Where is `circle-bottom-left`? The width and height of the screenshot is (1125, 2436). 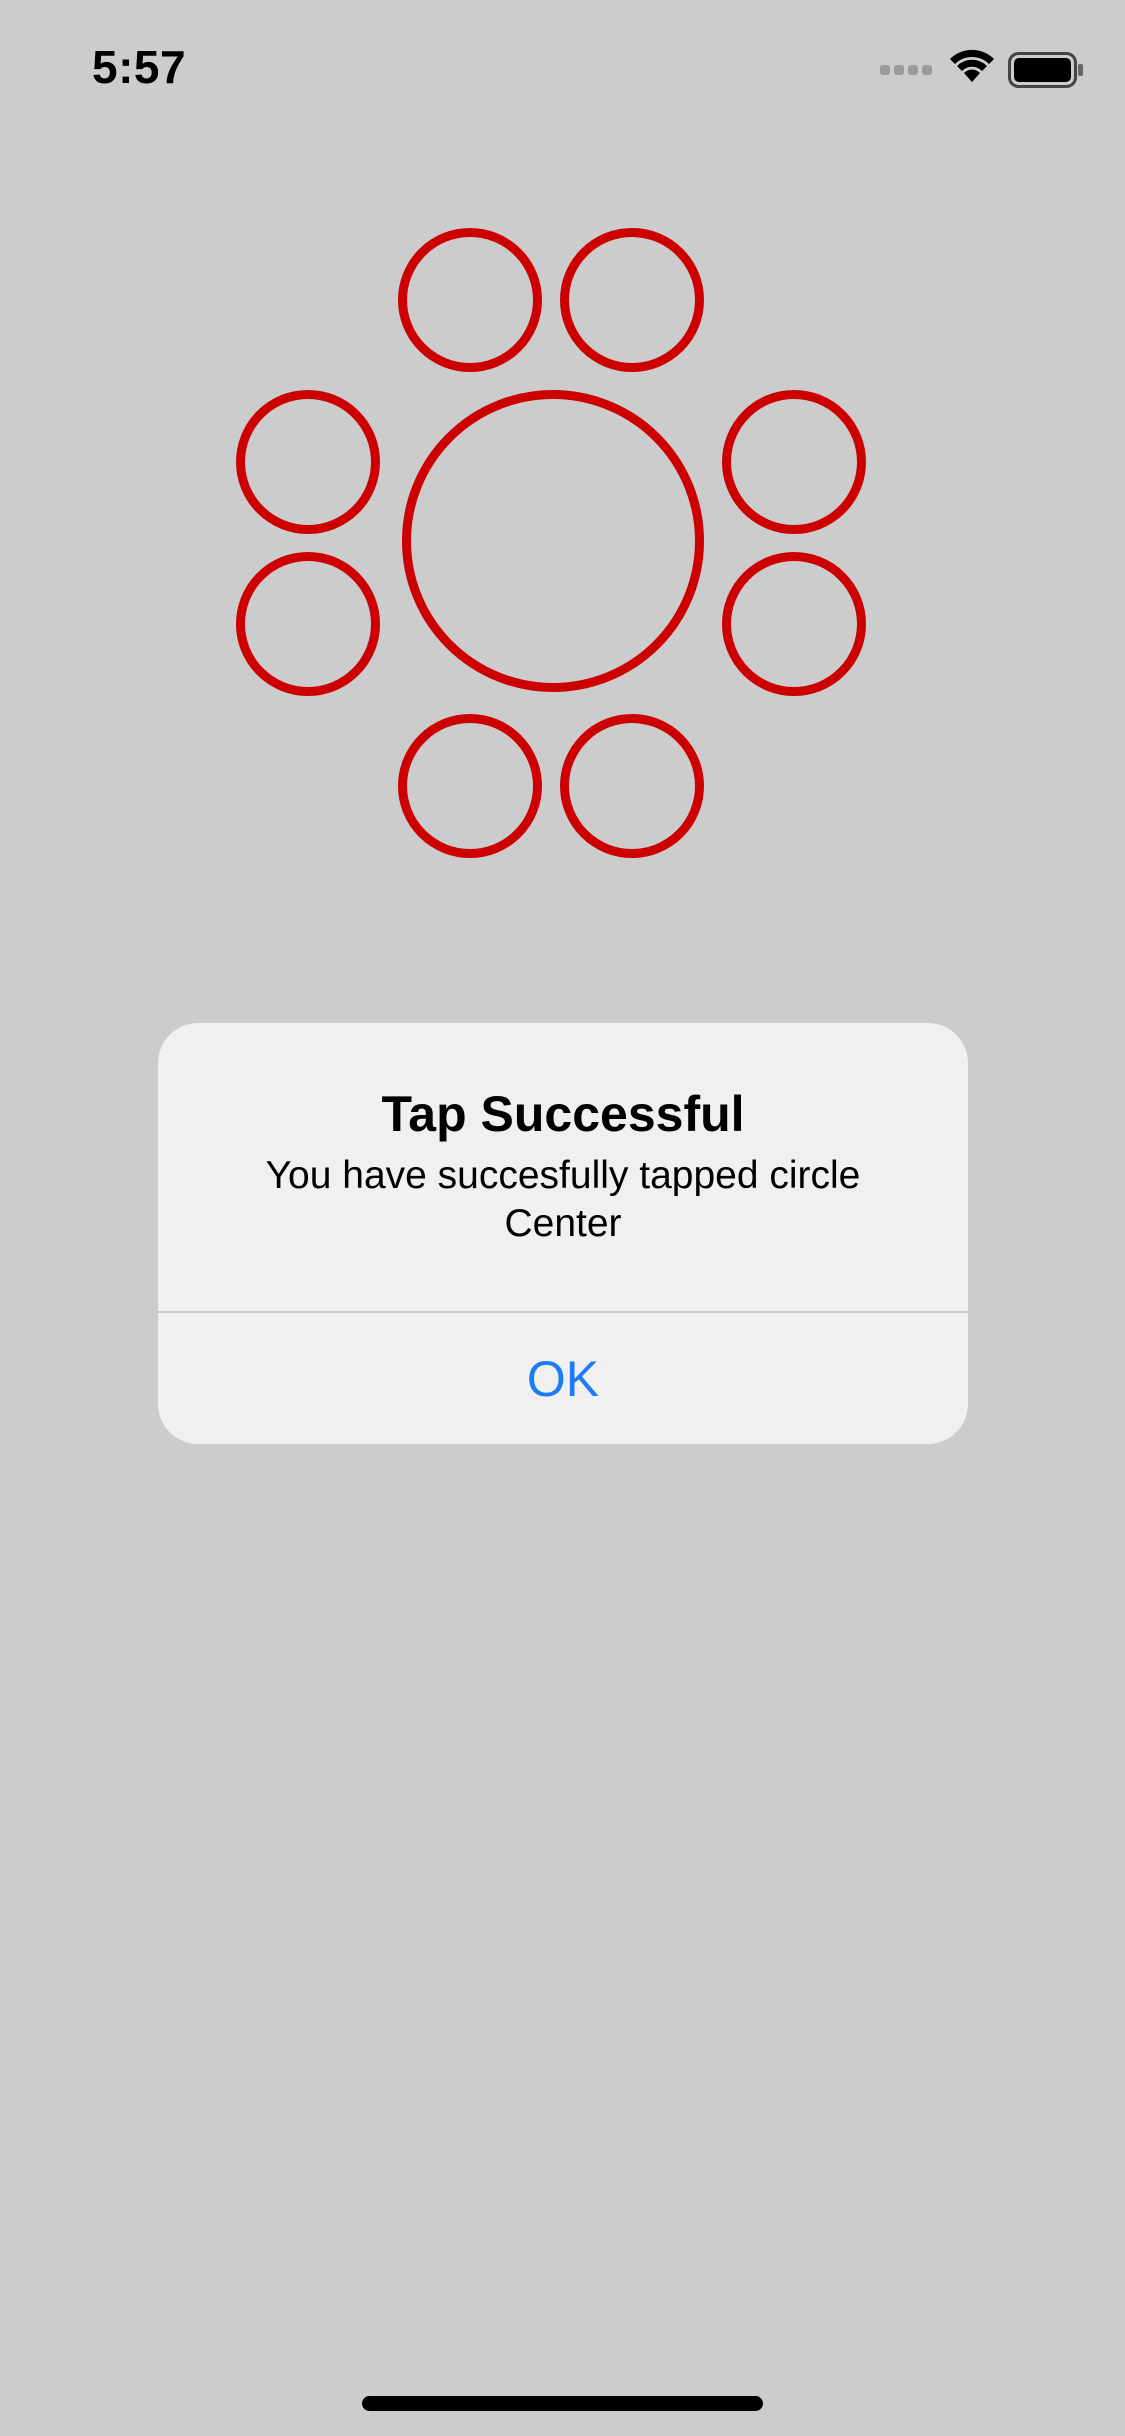
circle-bottom-left is located at coordinates (470, 786).